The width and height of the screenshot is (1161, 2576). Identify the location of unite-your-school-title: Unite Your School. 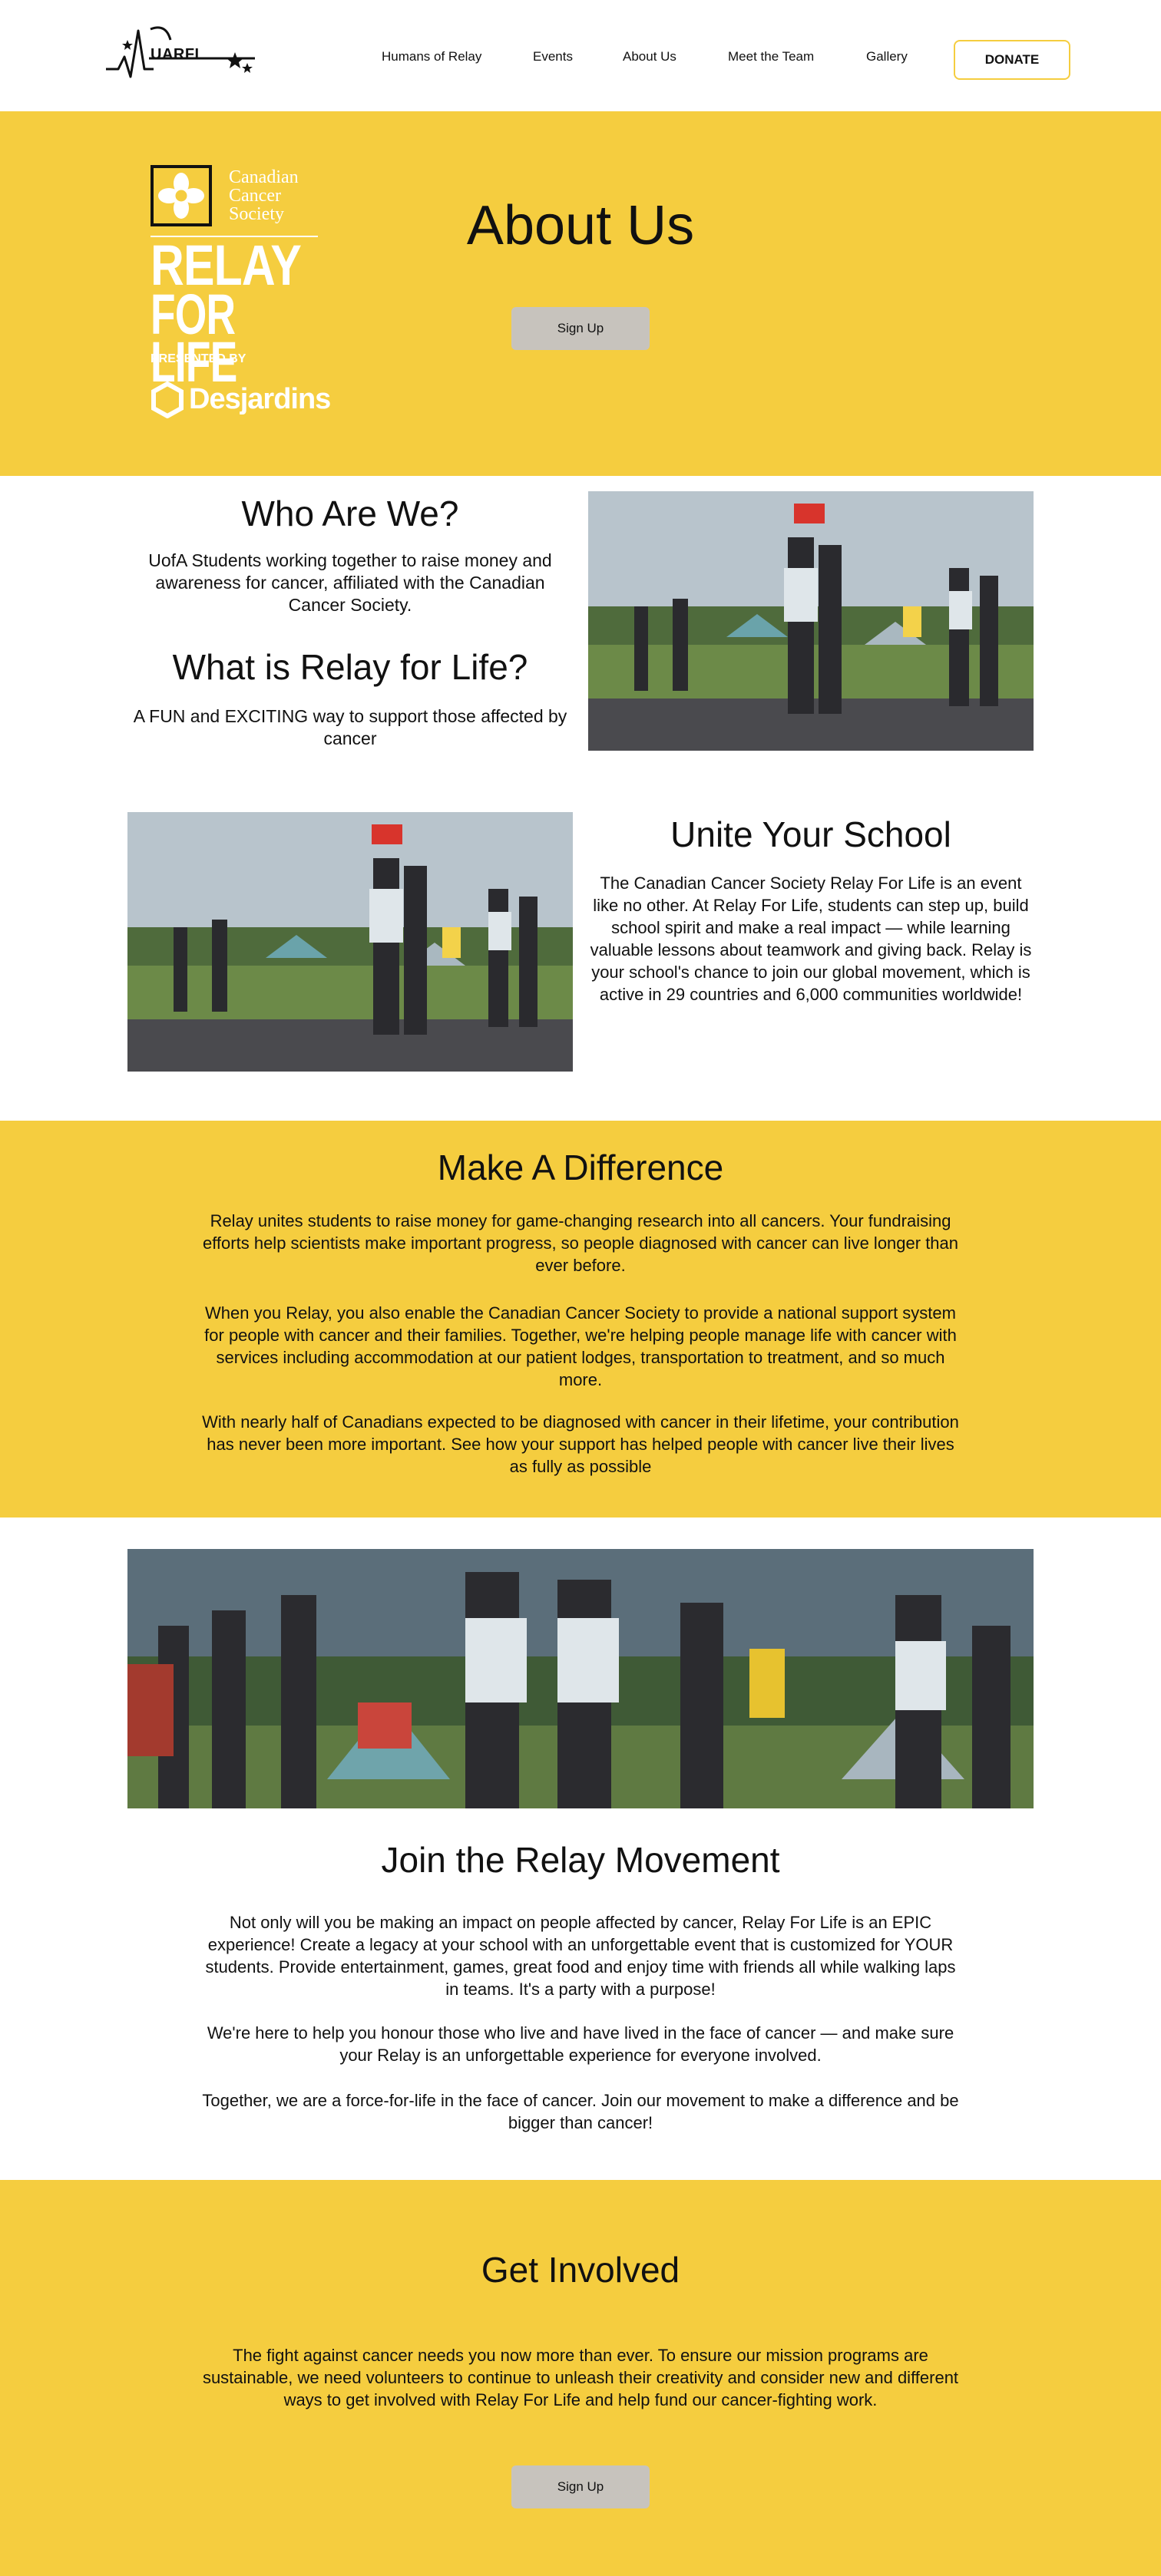
(811, 834).